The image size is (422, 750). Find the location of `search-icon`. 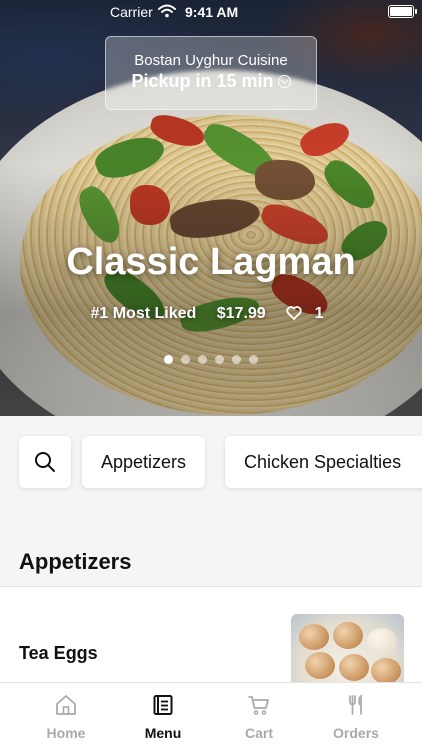

search-icon is located at coordinates (45, 462).